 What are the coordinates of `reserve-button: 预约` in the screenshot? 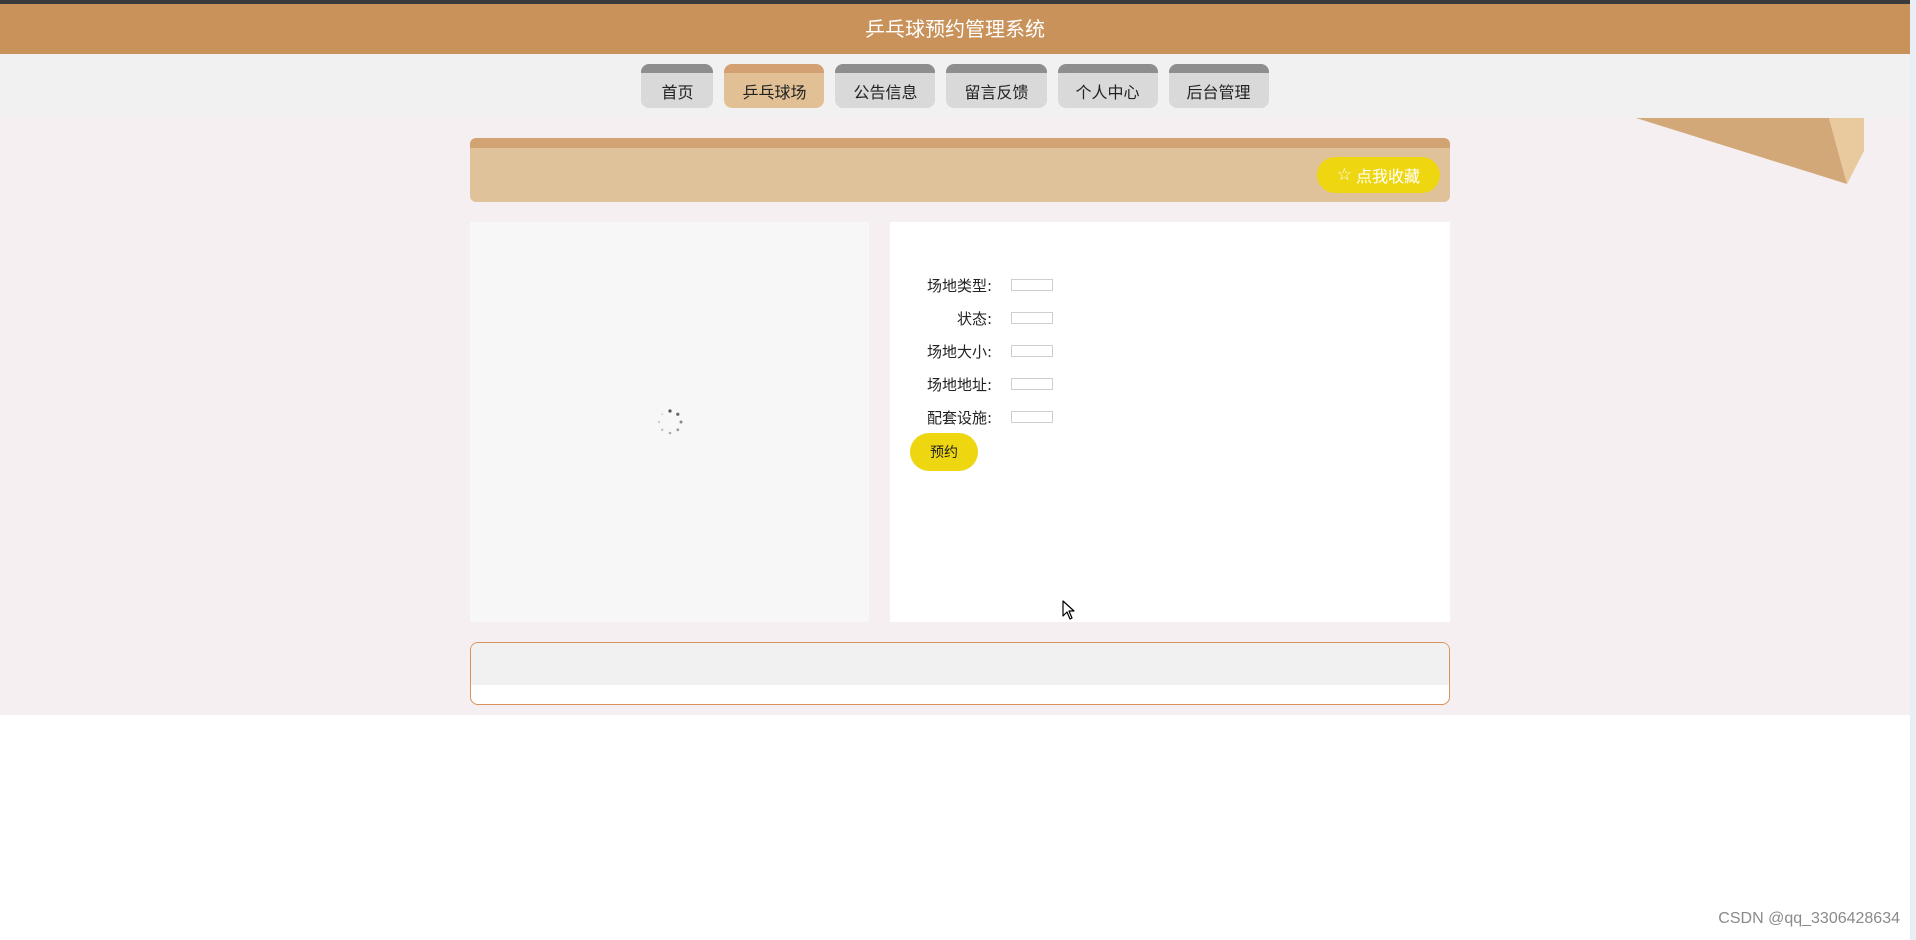 It's located at (944, 452).